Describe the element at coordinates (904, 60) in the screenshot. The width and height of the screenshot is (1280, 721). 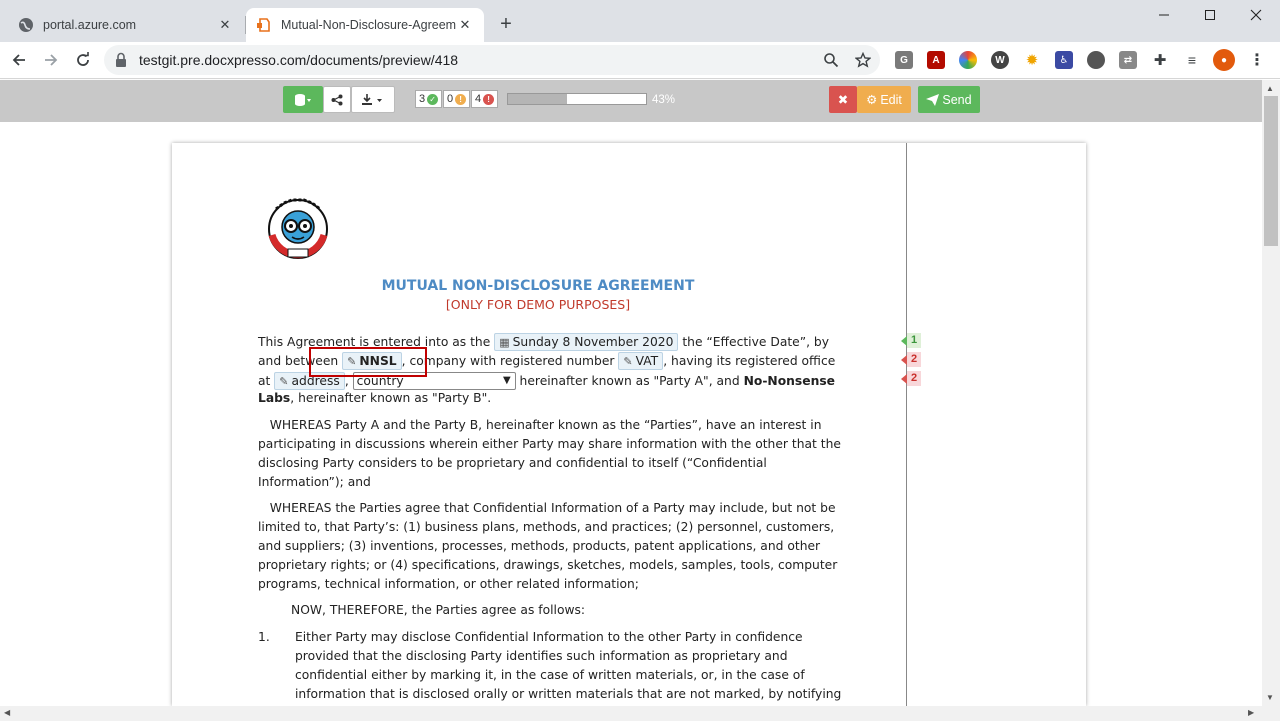
I see `grammar-extension-icon: G` at that location.